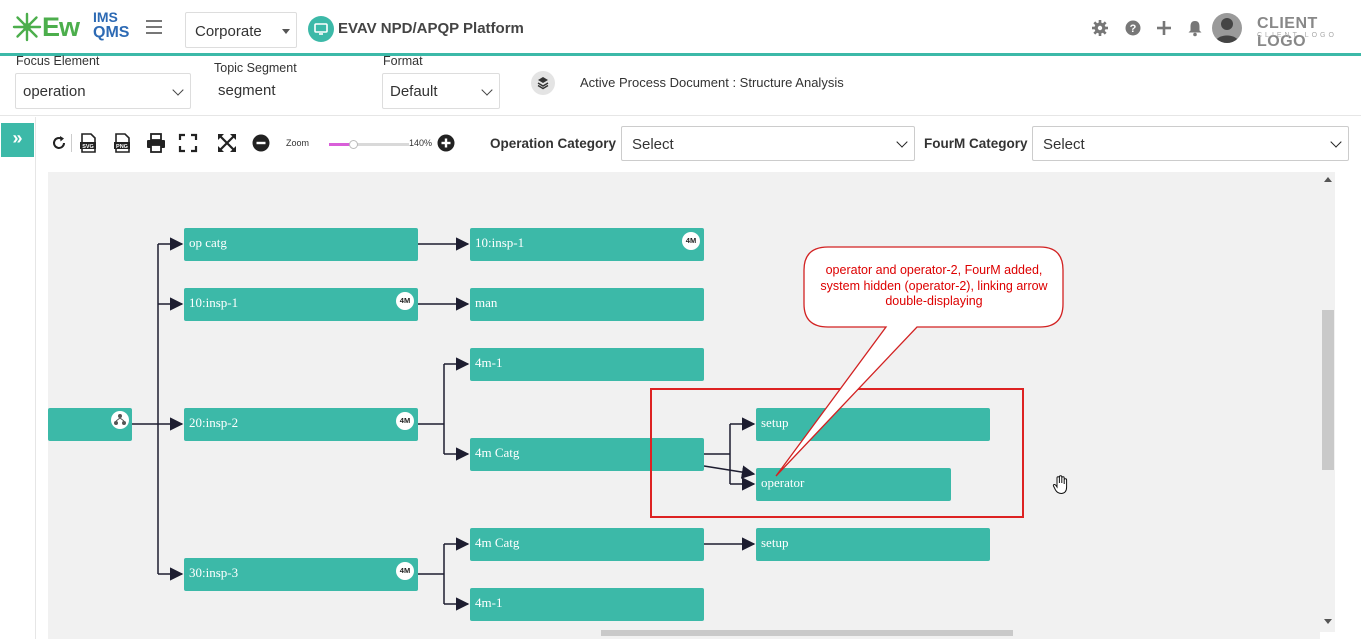 The width and height of the screenshot is (1361, 639). I want to click on scroll-up-icon, so click(1328, 179).